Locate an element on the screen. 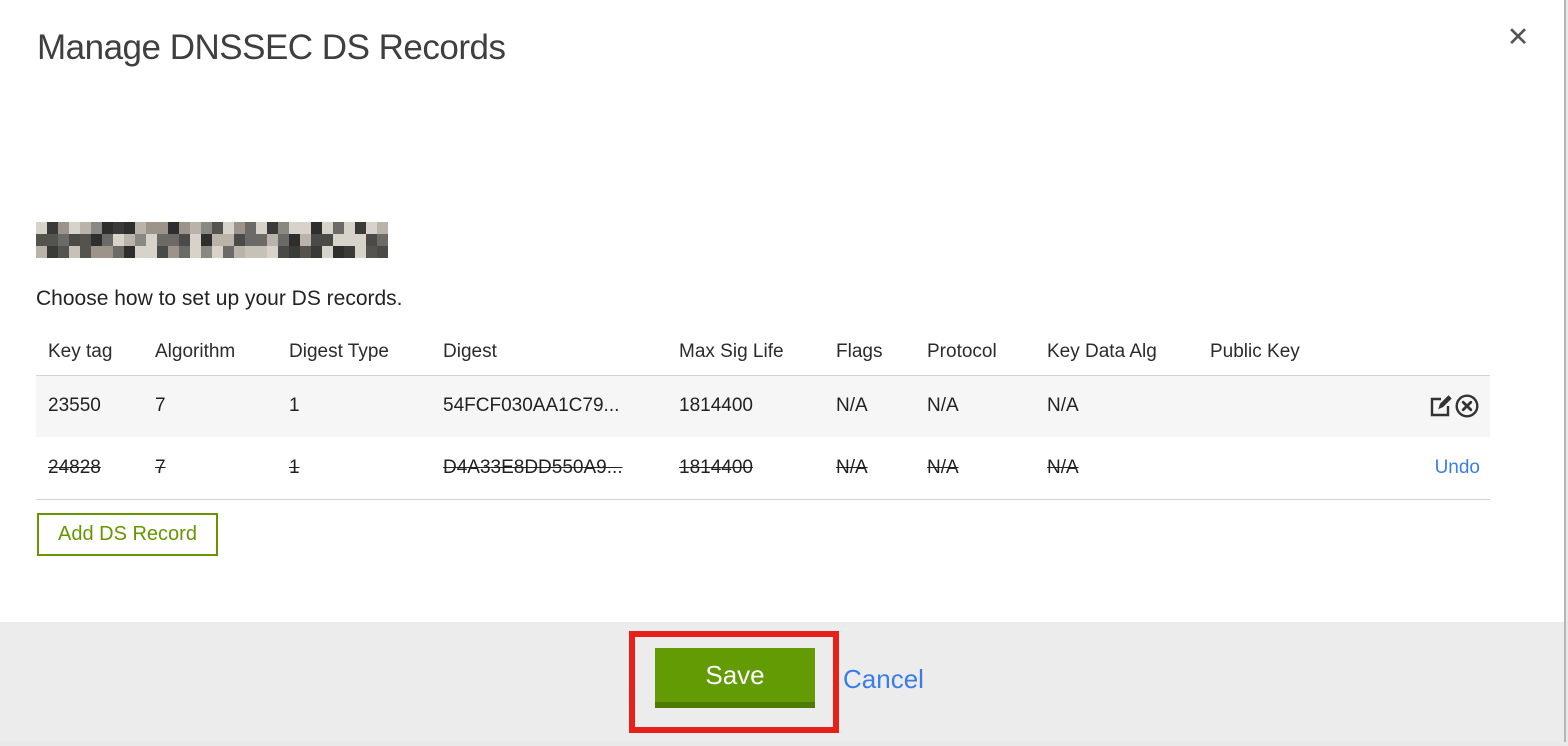  cell-key-tag: 24828 is located at coordinates (74, 467).